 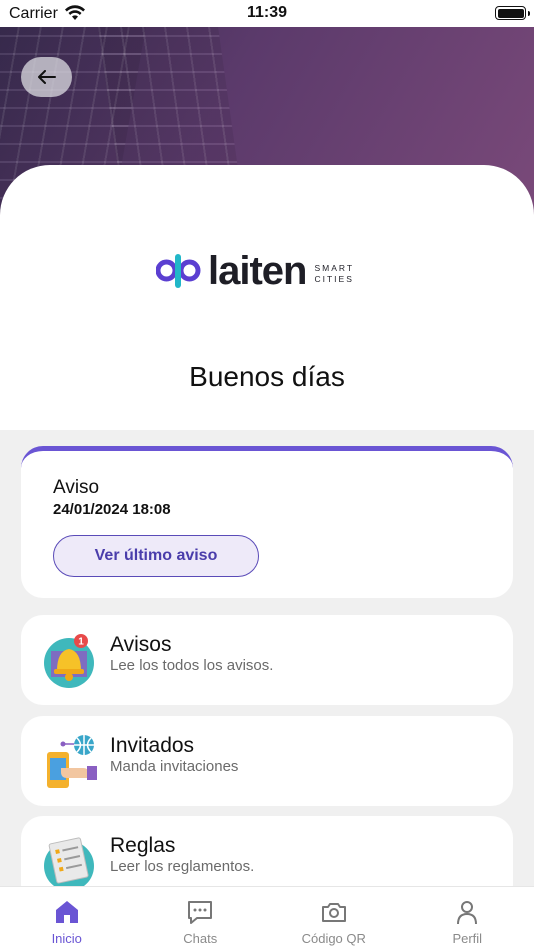 I want to click on tab-label: Código QR, so click(x=333, y=938).